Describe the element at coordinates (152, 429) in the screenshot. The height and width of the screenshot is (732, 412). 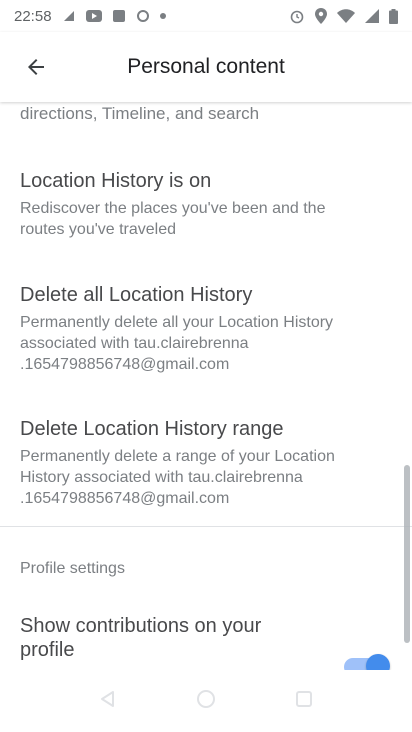
I see `list-item-title: Delete Location History range` at that location.